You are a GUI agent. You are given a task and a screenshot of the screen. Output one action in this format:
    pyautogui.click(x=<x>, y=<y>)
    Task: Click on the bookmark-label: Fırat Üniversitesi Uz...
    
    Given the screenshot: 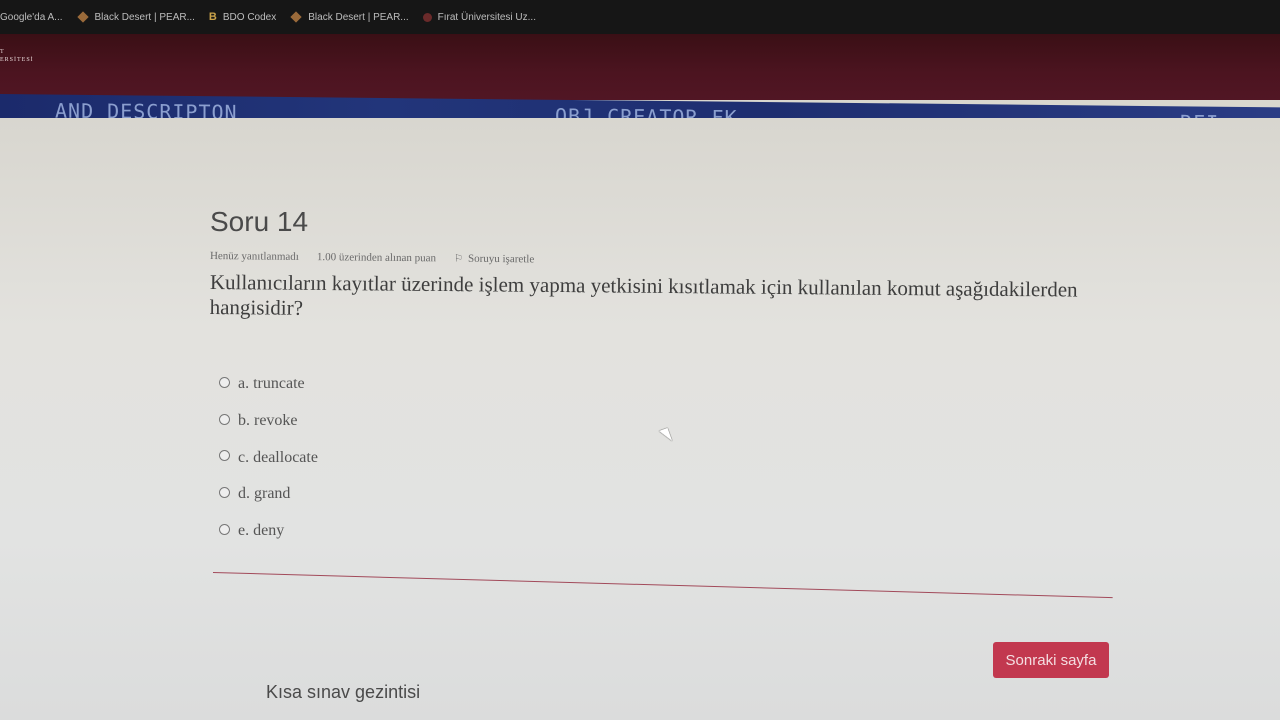 What is the action you would take?
    pyautogui.click(x=486, y=17)
    